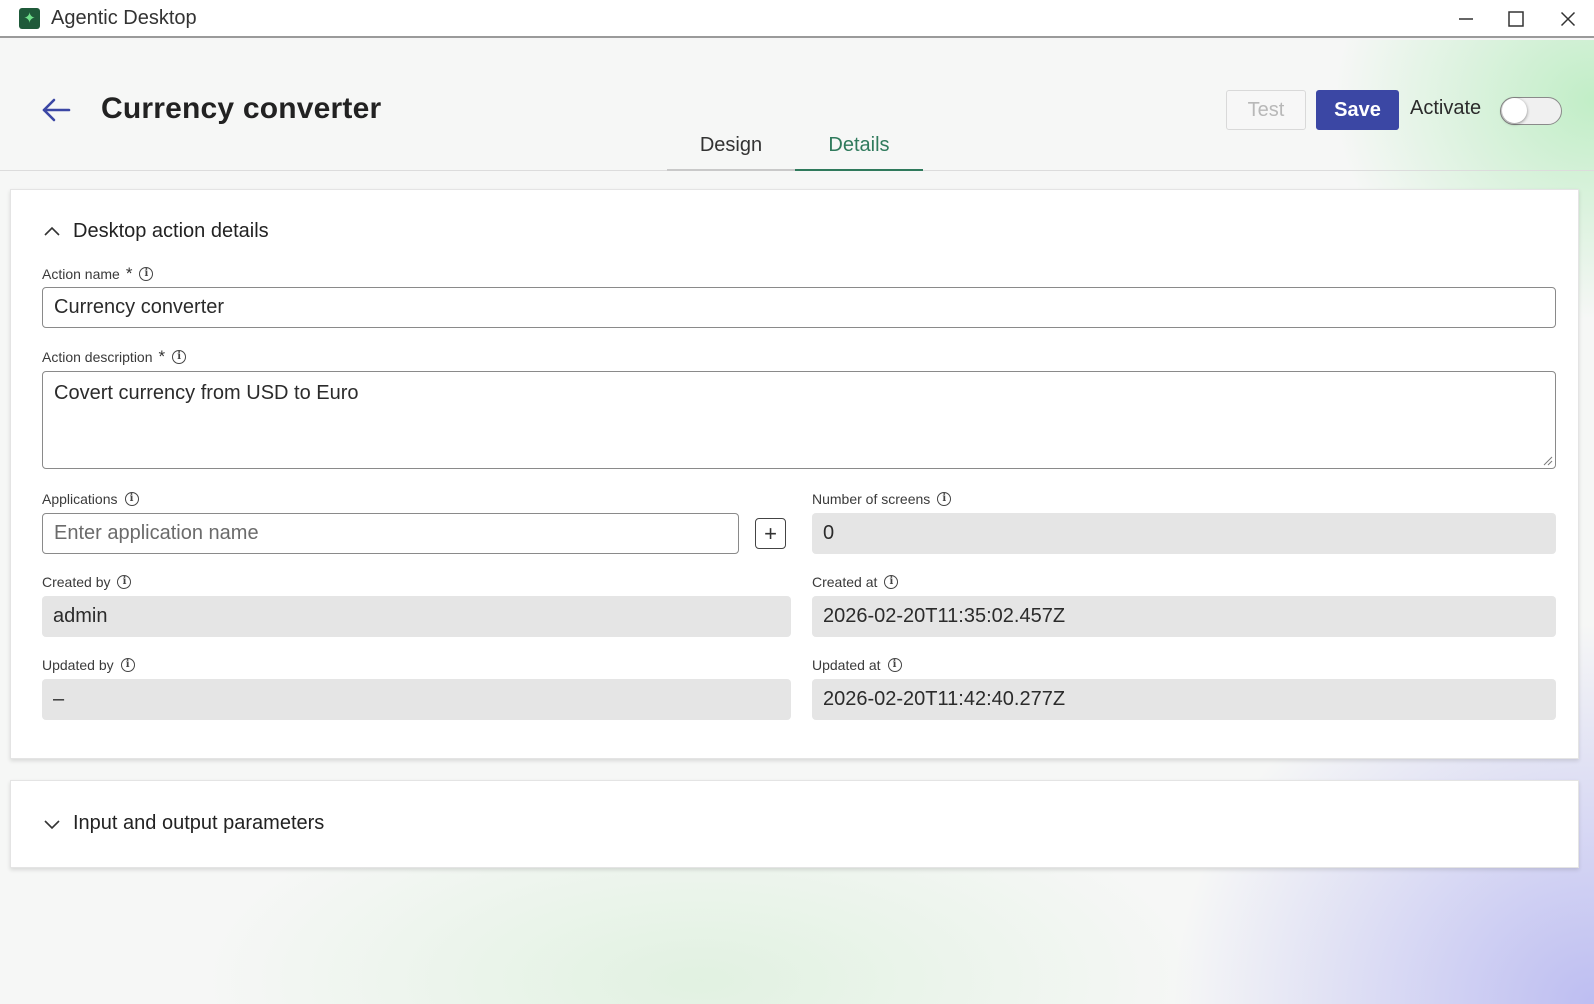 The height and width of the screenshot is (1004, 1594). I want to click on back-button, so click(56, 110).